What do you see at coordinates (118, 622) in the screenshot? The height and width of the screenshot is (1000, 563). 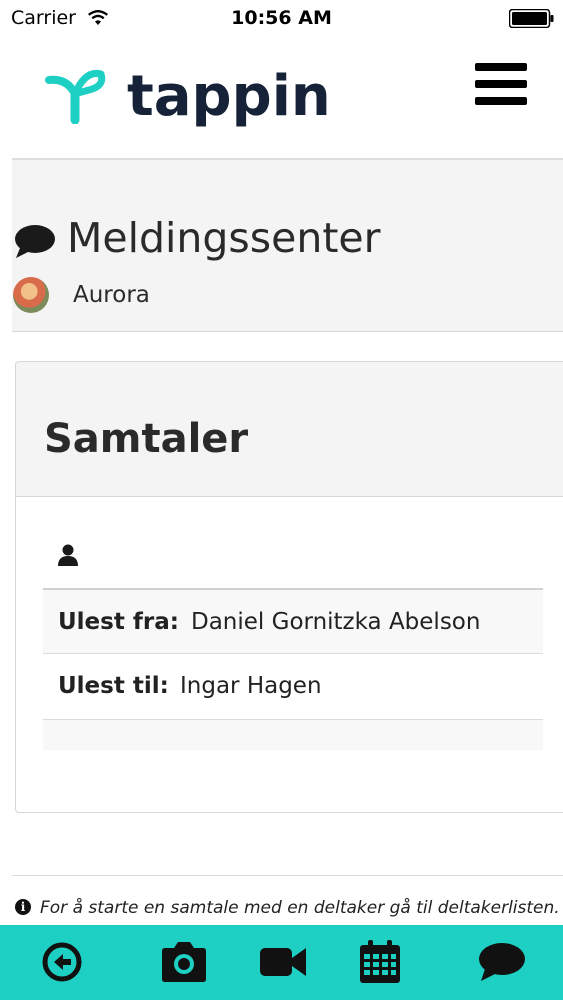 I see `row-label: Ulest fra:` at bounding box center [118, 622].